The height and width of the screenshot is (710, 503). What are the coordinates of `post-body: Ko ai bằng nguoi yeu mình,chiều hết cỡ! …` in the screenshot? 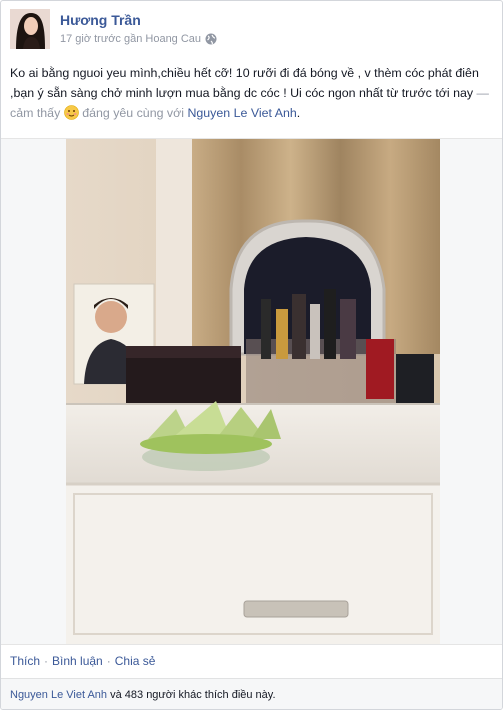 It's located at (244, 83).